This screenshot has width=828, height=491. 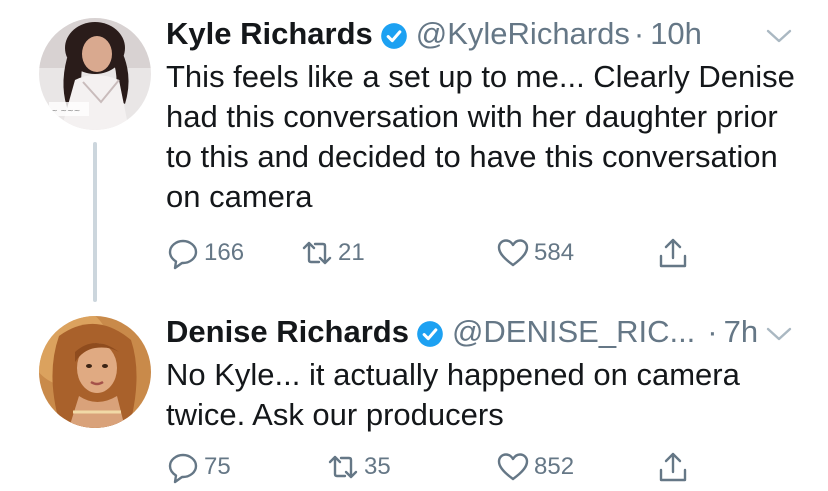 What do you see at coordinates (217, 466) in the screenshot?
I see `reply-count: 75` at bounding box center [217, 466].